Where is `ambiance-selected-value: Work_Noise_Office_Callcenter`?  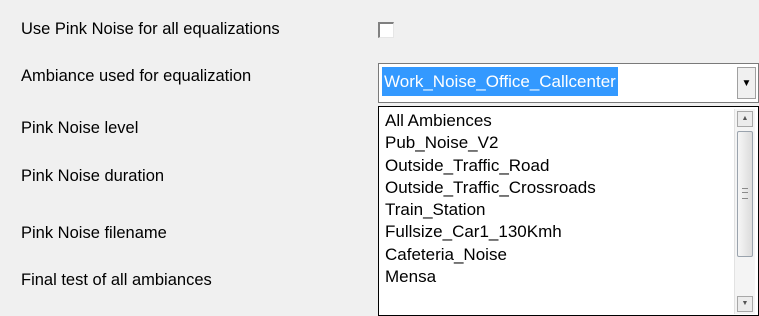 ambiance-selected-value: Work_Noise_Office_Callcenter is located at coordinates (500, 81).